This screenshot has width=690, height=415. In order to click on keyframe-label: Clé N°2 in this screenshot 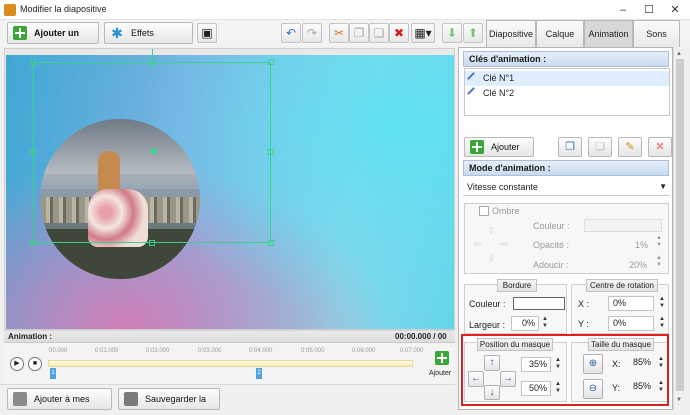, I will do `click(499, 93)`.